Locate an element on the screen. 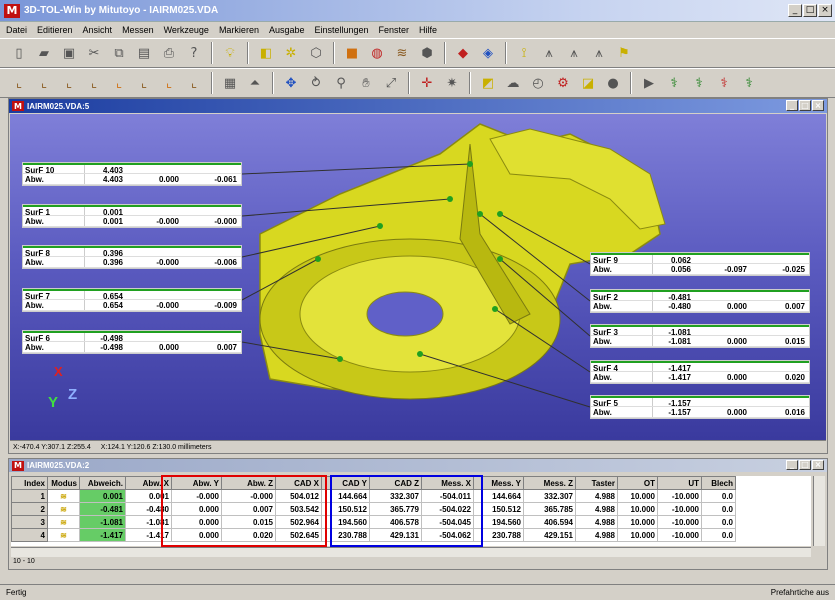 The image size is (835, 600). menu-markieren: Markieren is located at coordinates (239, 30).